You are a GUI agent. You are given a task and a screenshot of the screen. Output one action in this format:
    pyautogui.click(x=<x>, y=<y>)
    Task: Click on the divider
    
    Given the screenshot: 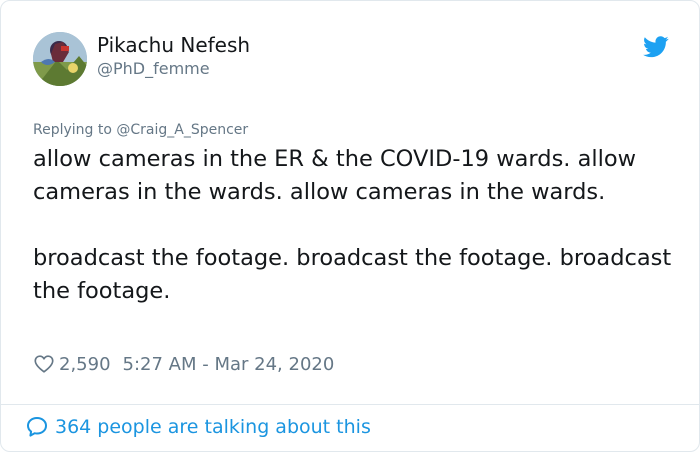 What is the action you would take?
    pyautogui.click(x=350, y=404)
    